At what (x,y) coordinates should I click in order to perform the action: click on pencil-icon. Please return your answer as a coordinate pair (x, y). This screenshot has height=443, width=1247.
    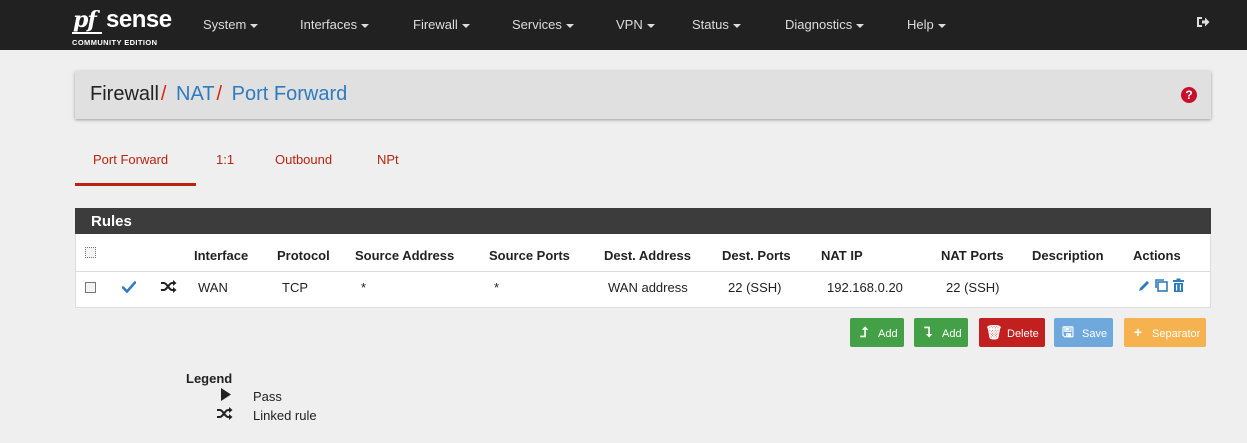
    Looking at the image, I should click on (1144, 286).